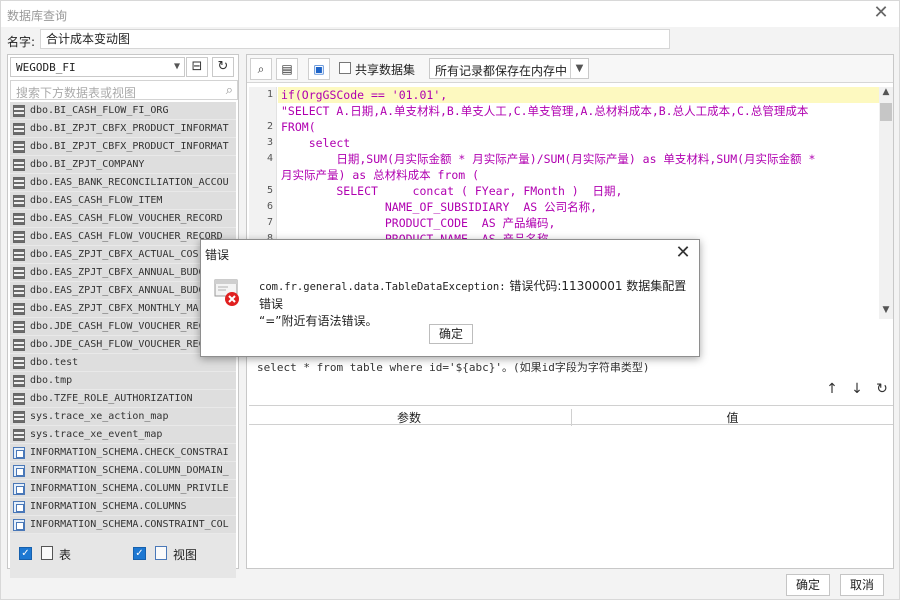  Describe the element at coordinates (345, 68) in the screenshot. I see `shared-dataset-checkbox` at that location.